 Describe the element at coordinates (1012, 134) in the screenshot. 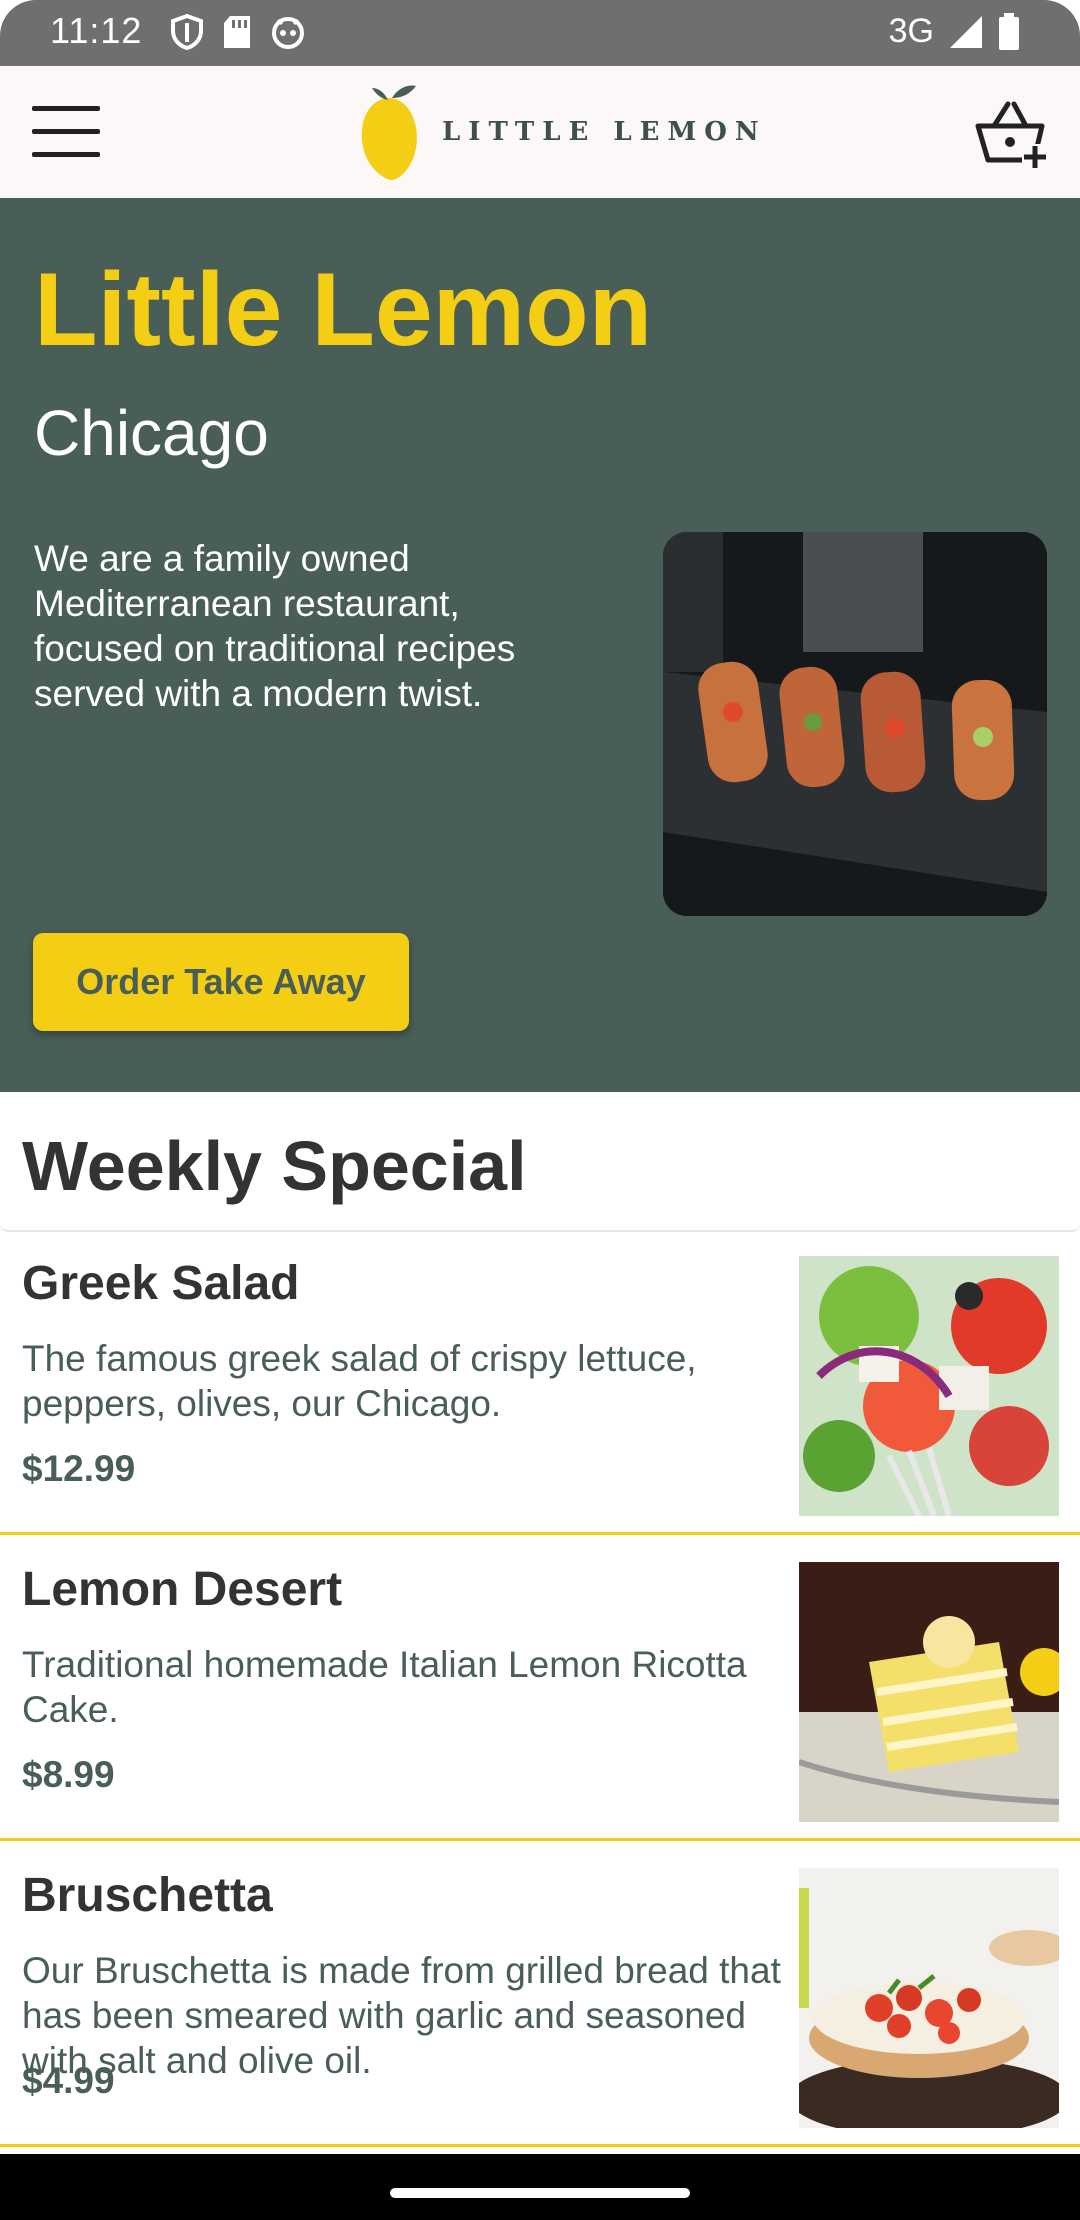

I see `basket-add-icon` at that location.